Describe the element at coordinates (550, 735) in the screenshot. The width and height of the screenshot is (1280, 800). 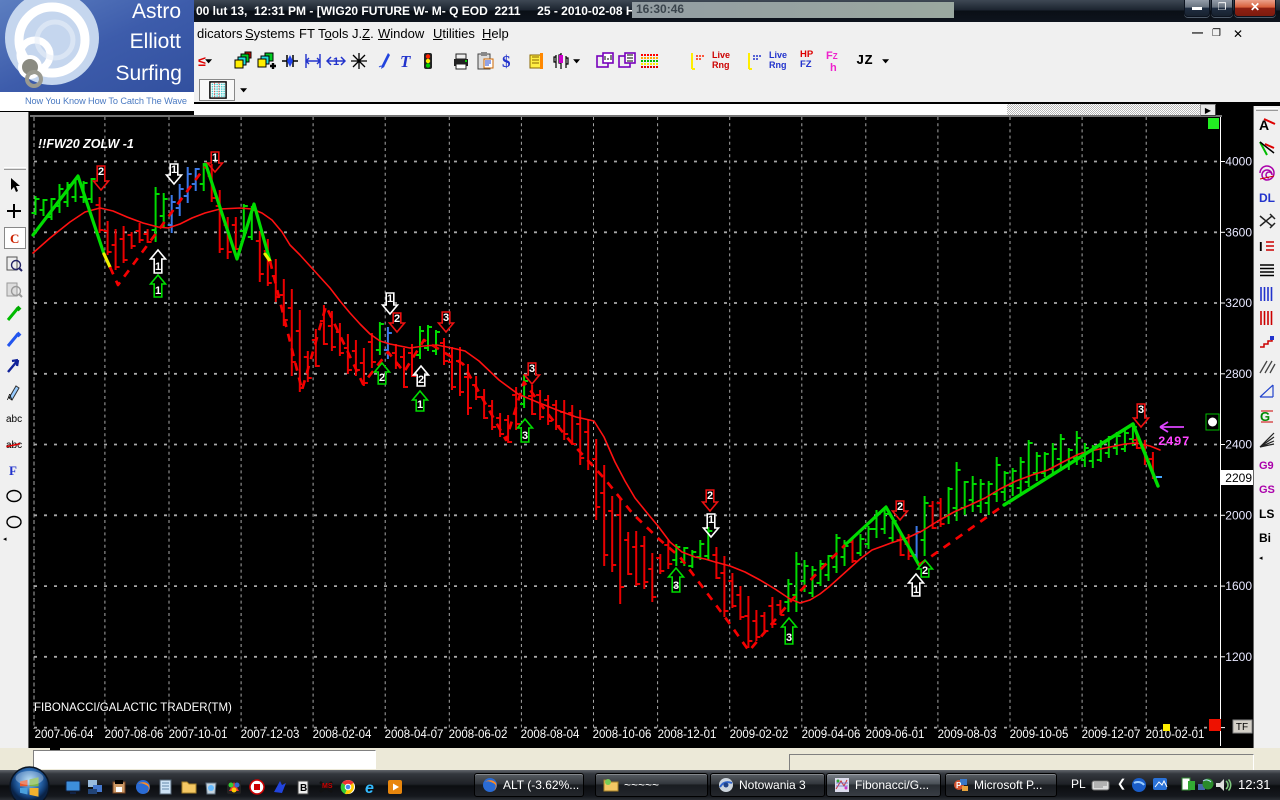
I see `svg-text: 2008-08-04` at that location.